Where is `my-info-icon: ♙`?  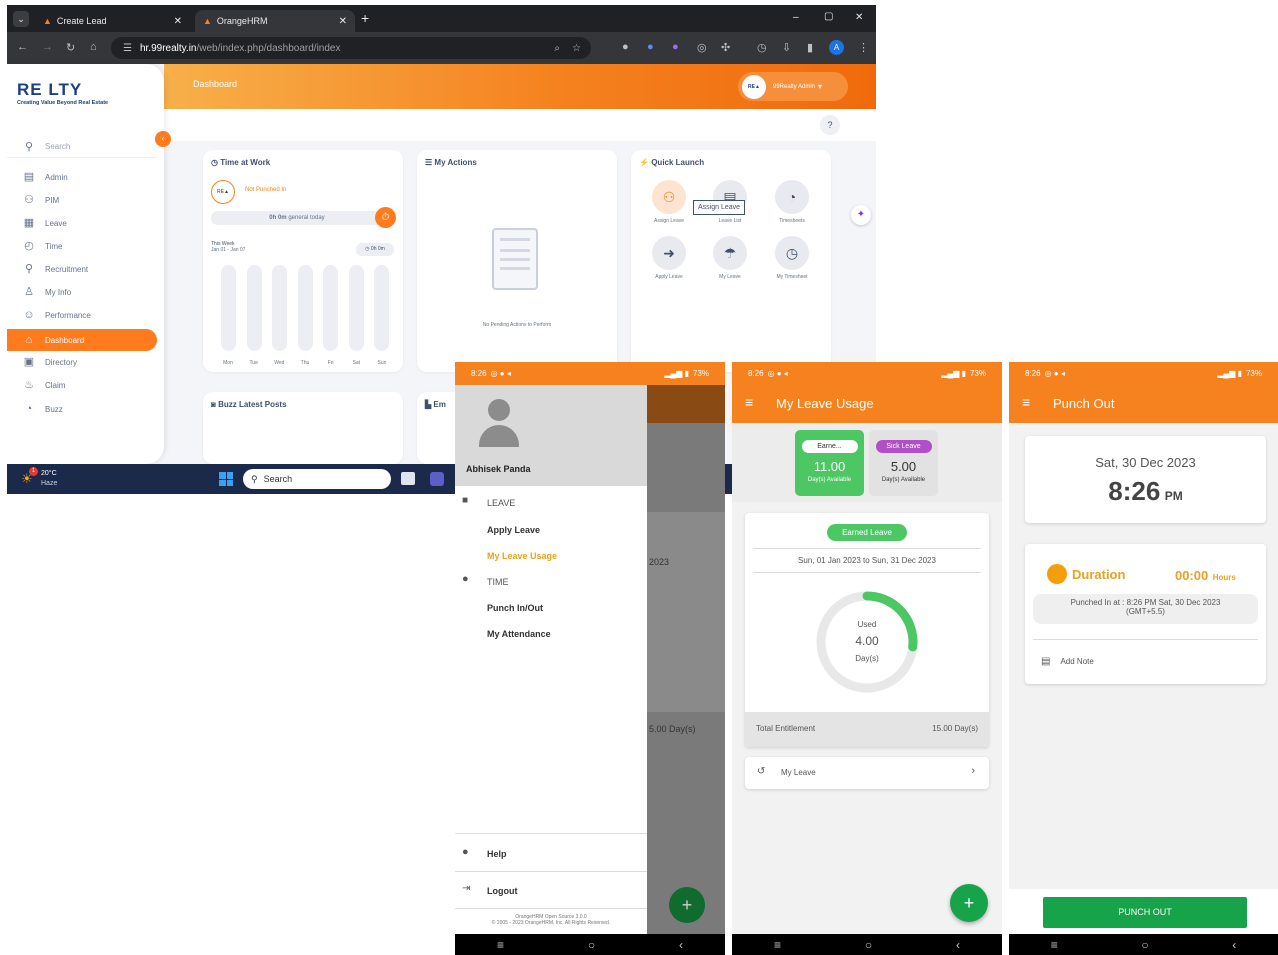
my-info-icon: ♙ is located at coordinates (29, 292).